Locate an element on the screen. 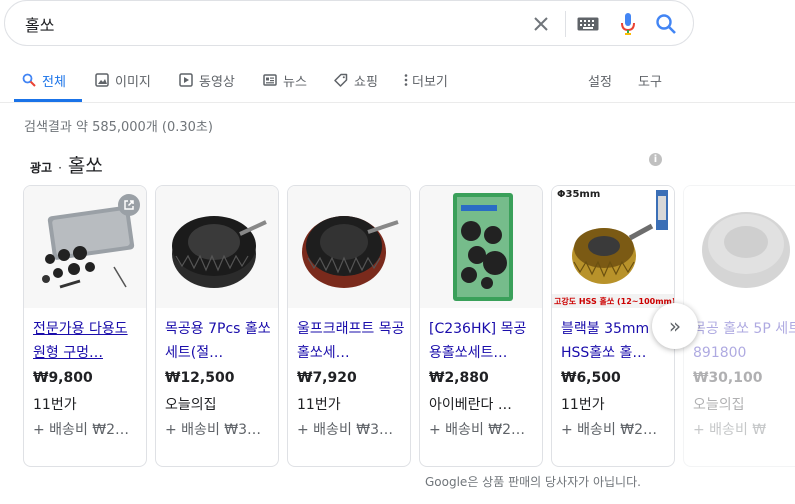 The image size is (795, 504). more-vert-icon is located at coordinates (406, 80).